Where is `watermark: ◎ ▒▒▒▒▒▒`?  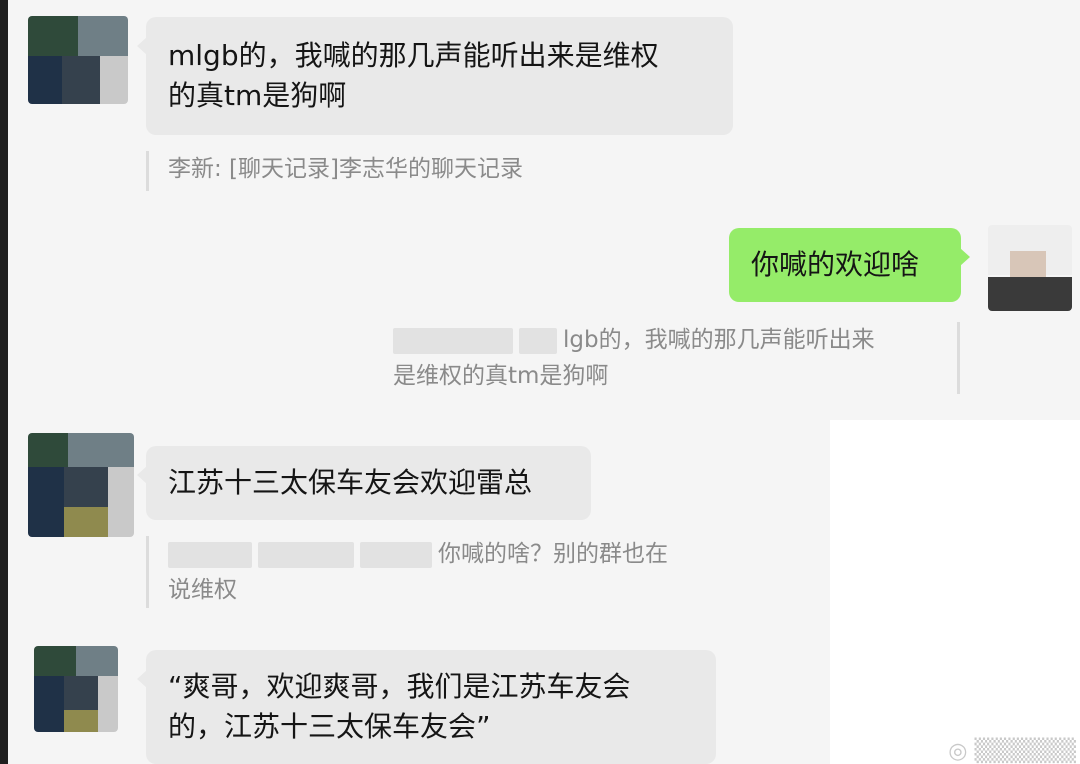
watermark: ◎ ▒▒▒▒▒▒ is located at coordinates (1012, 751).